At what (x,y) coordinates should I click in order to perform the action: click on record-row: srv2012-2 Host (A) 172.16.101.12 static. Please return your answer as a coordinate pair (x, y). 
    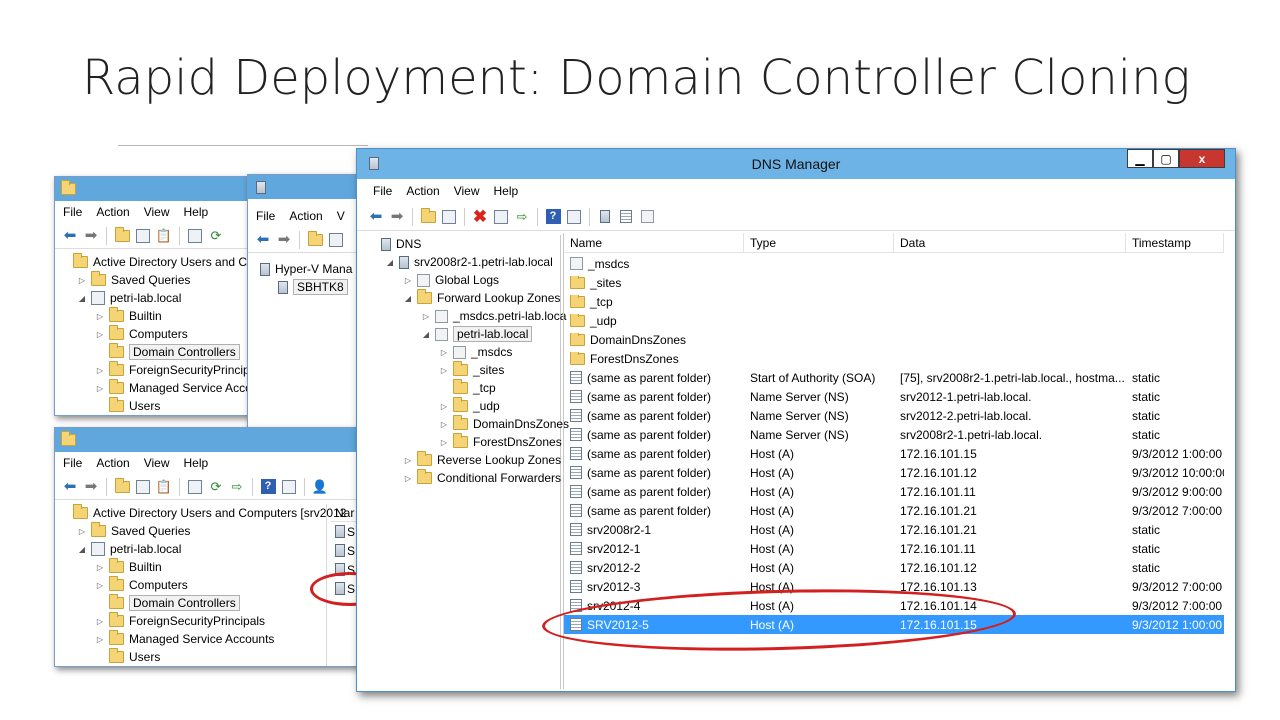
    Looking at the image, I should click on (894, 567).